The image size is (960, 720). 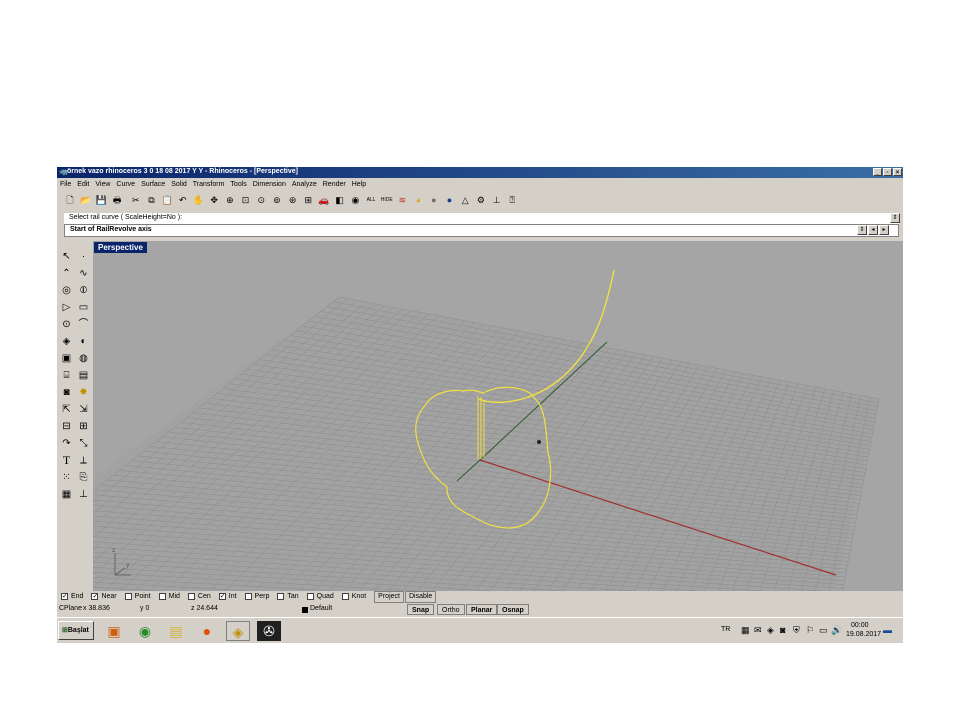 I want to click on polyline-icon: ⌃, so click(x=66, y=273).